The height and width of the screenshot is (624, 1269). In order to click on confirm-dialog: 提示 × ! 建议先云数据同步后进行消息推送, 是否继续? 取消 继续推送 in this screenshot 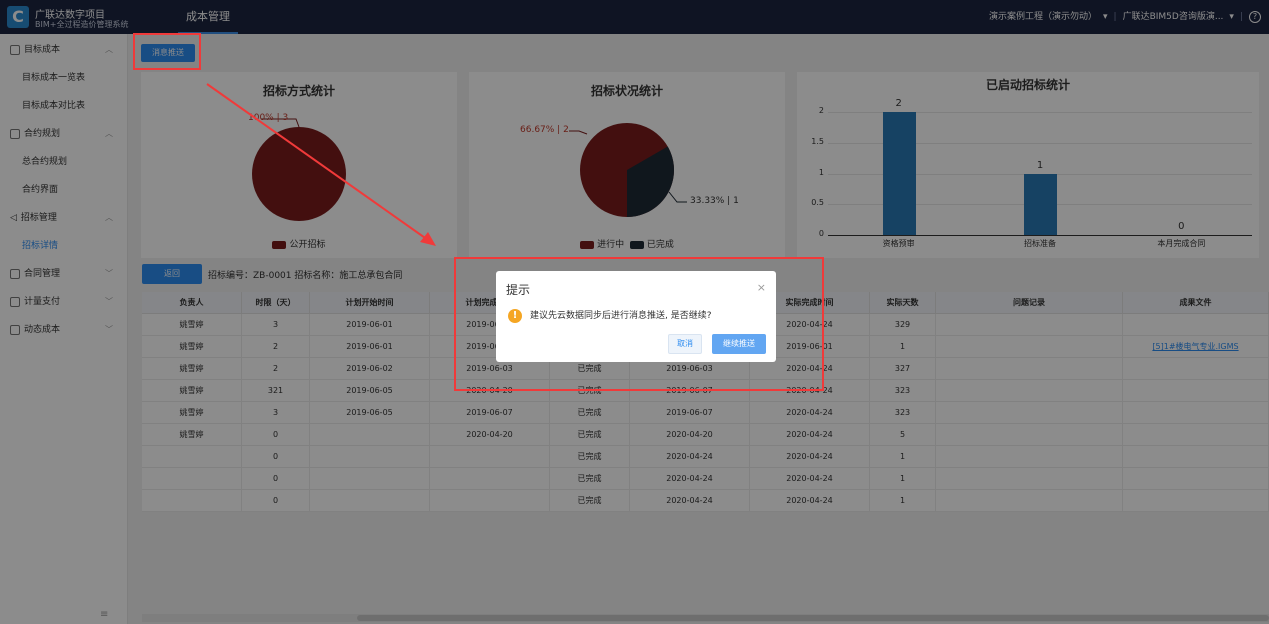, I will do `click(636, 316)`.